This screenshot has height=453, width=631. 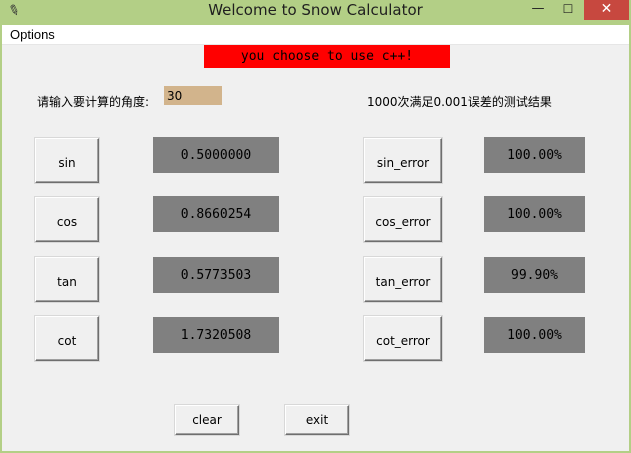 What do you see at coordinates (327, 56) in the screenshot?
I see `language-banner: you choose to use c++!` at bounding box center [327, 56].